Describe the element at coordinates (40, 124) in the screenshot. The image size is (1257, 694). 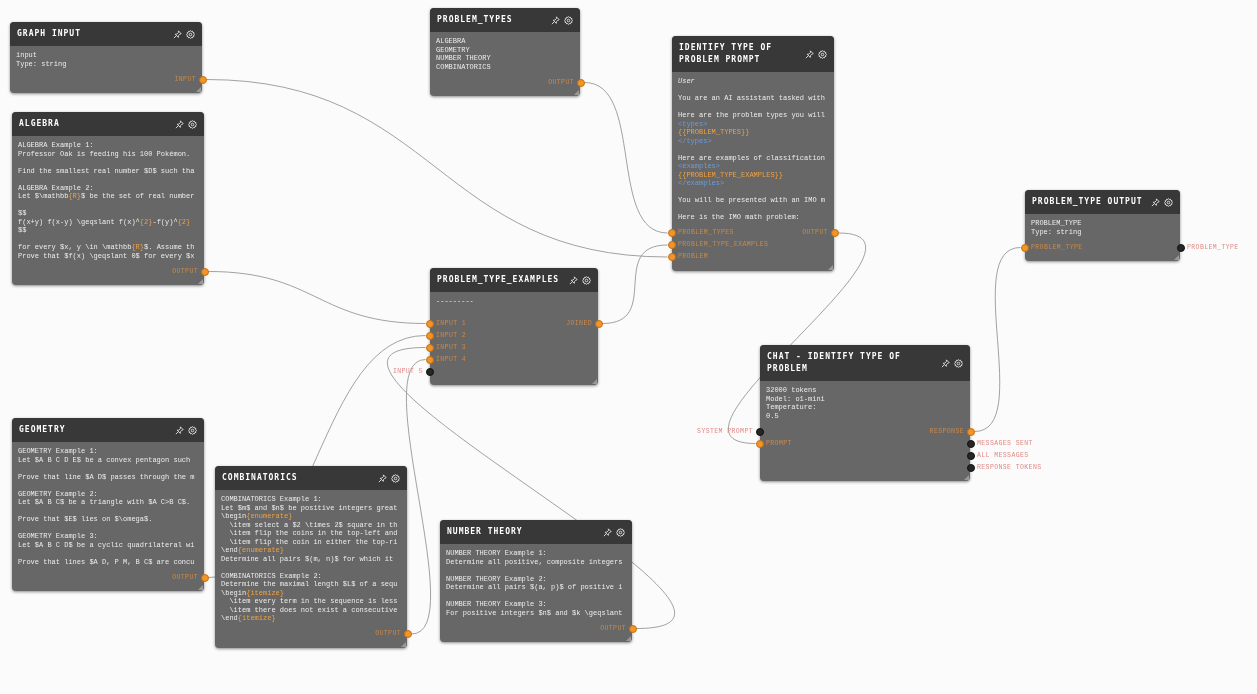
I see `node-title: ALGEBRA` at that location.